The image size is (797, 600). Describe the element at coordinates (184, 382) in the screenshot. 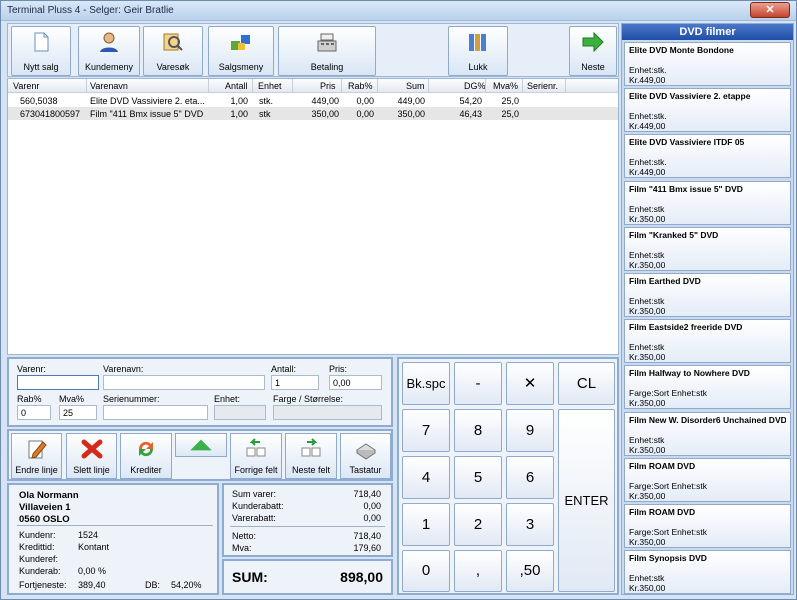

I see `varenavn-input` at that location.